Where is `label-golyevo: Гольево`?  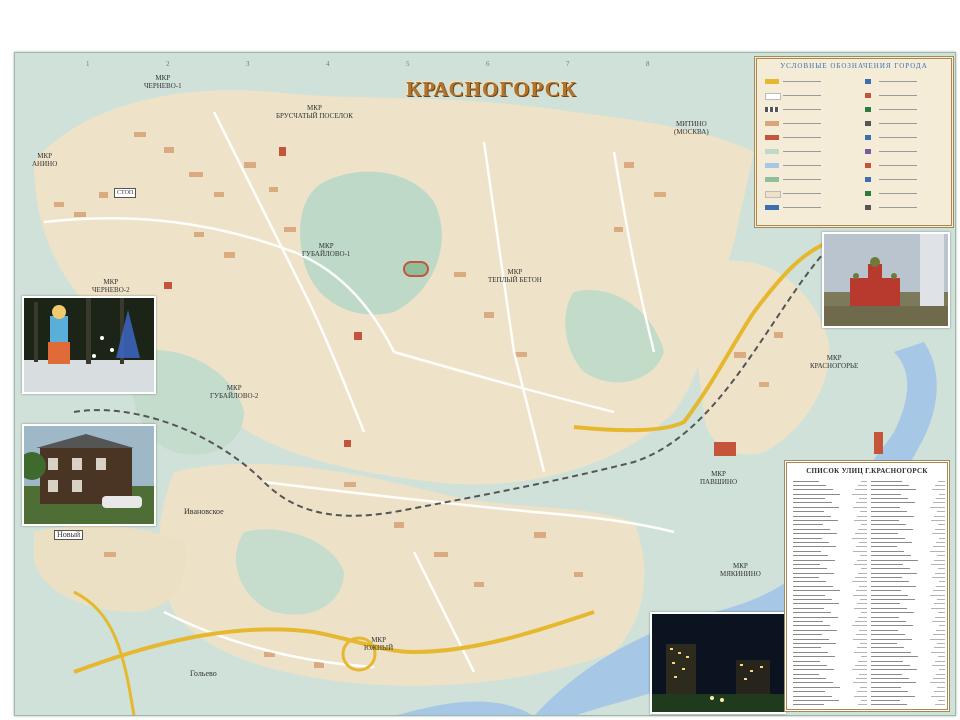
label-golyevo: Гольево is located at coordinates (203, 673).